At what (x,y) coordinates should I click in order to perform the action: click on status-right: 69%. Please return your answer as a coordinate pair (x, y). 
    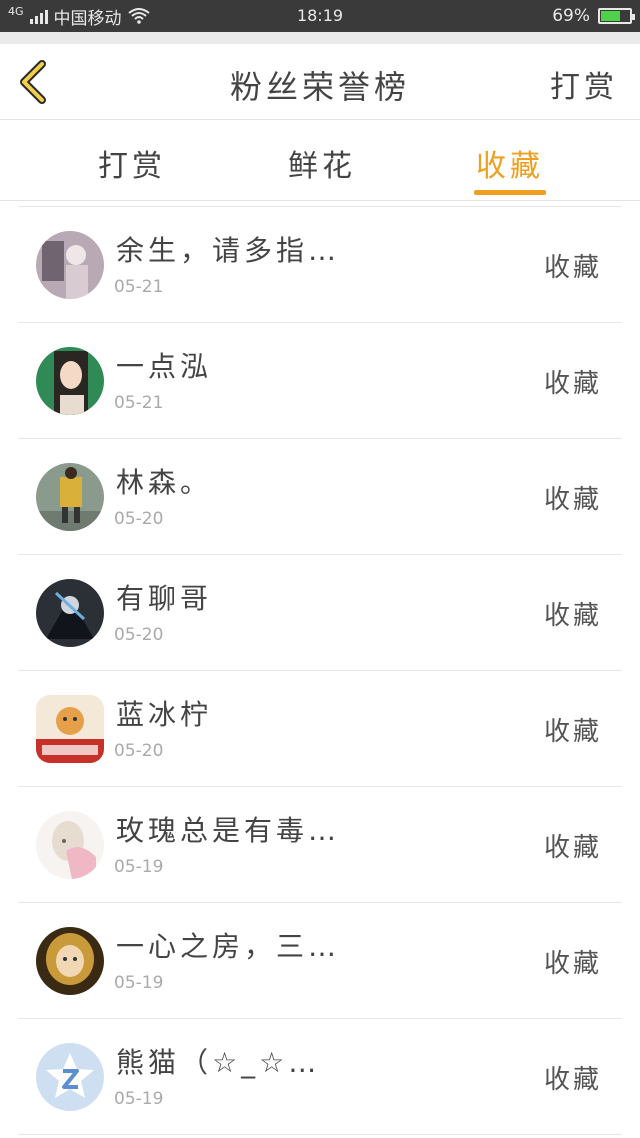
    Looking at the image, I should click on (593, 16).